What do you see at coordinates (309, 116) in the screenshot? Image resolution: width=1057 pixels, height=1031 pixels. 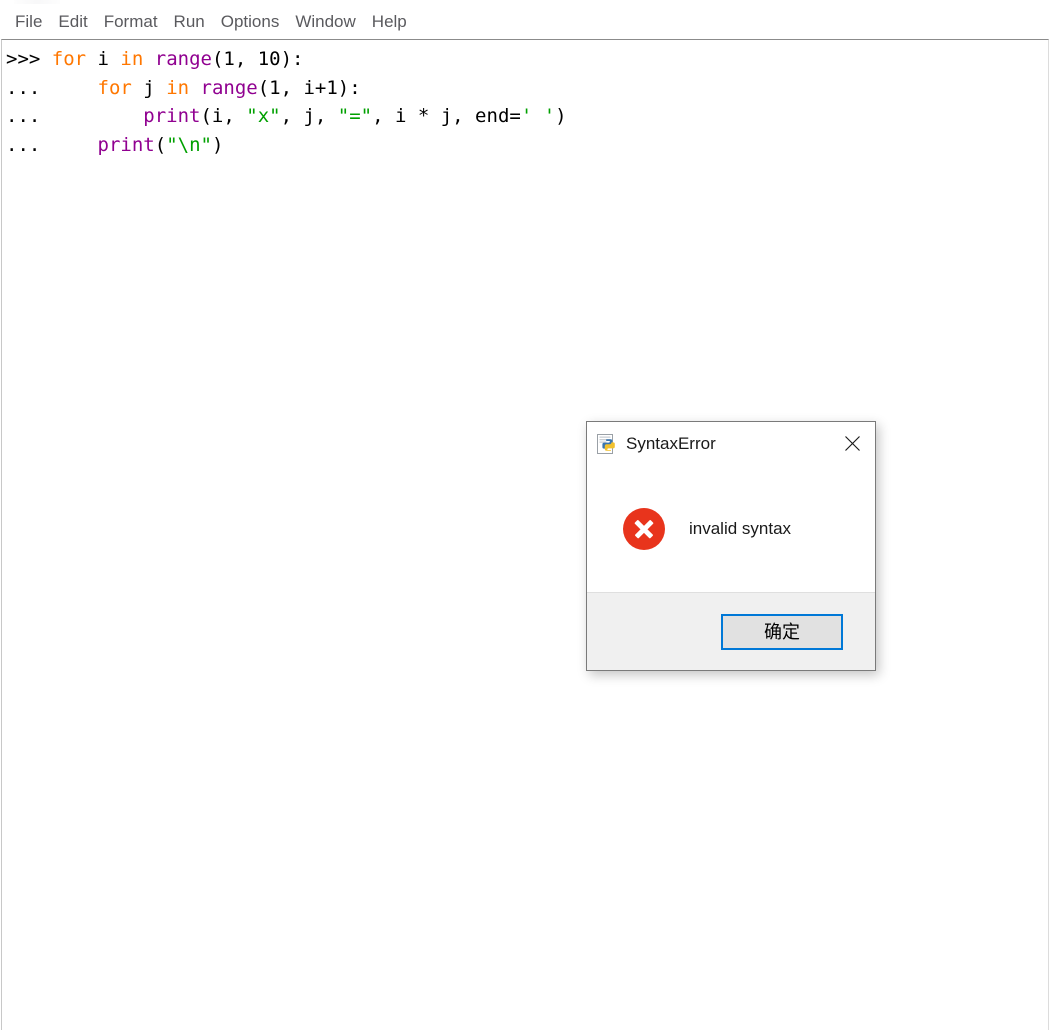 I see `code-token-plain: , j,` at bounding box center [309, 116].